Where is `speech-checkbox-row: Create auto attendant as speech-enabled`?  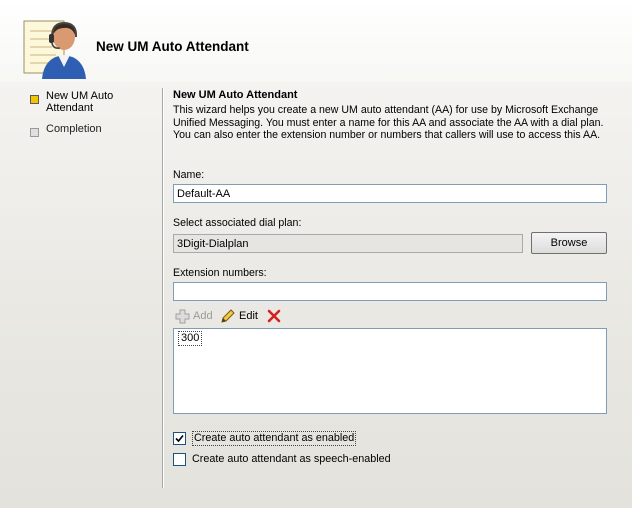
speech-checkbox-row: Create auto attendant as speech-enabled is located at coordinates (282, 459).